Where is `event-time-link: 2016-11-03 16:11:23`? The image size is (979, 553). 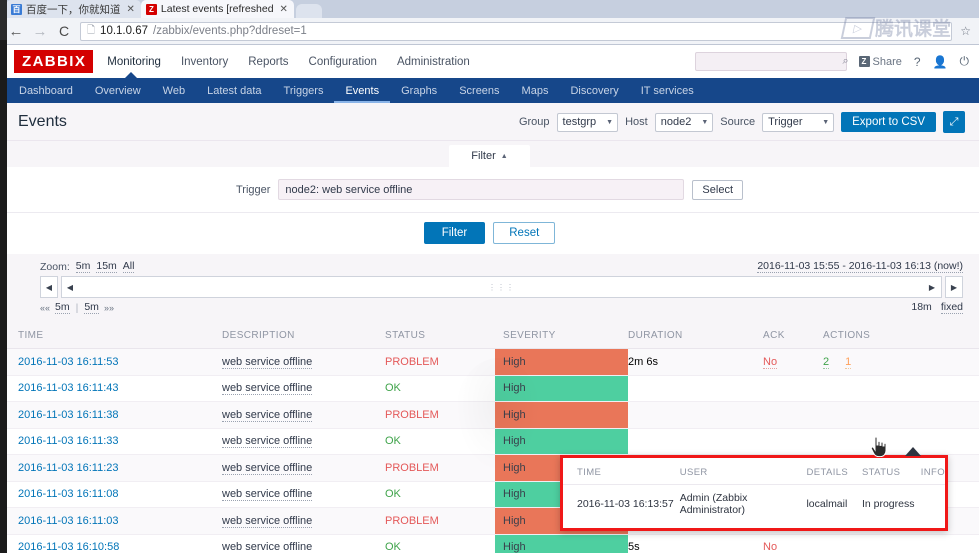 event-time-link: 2016-11-03 16:11:23 is located at coordinates (68, 468).